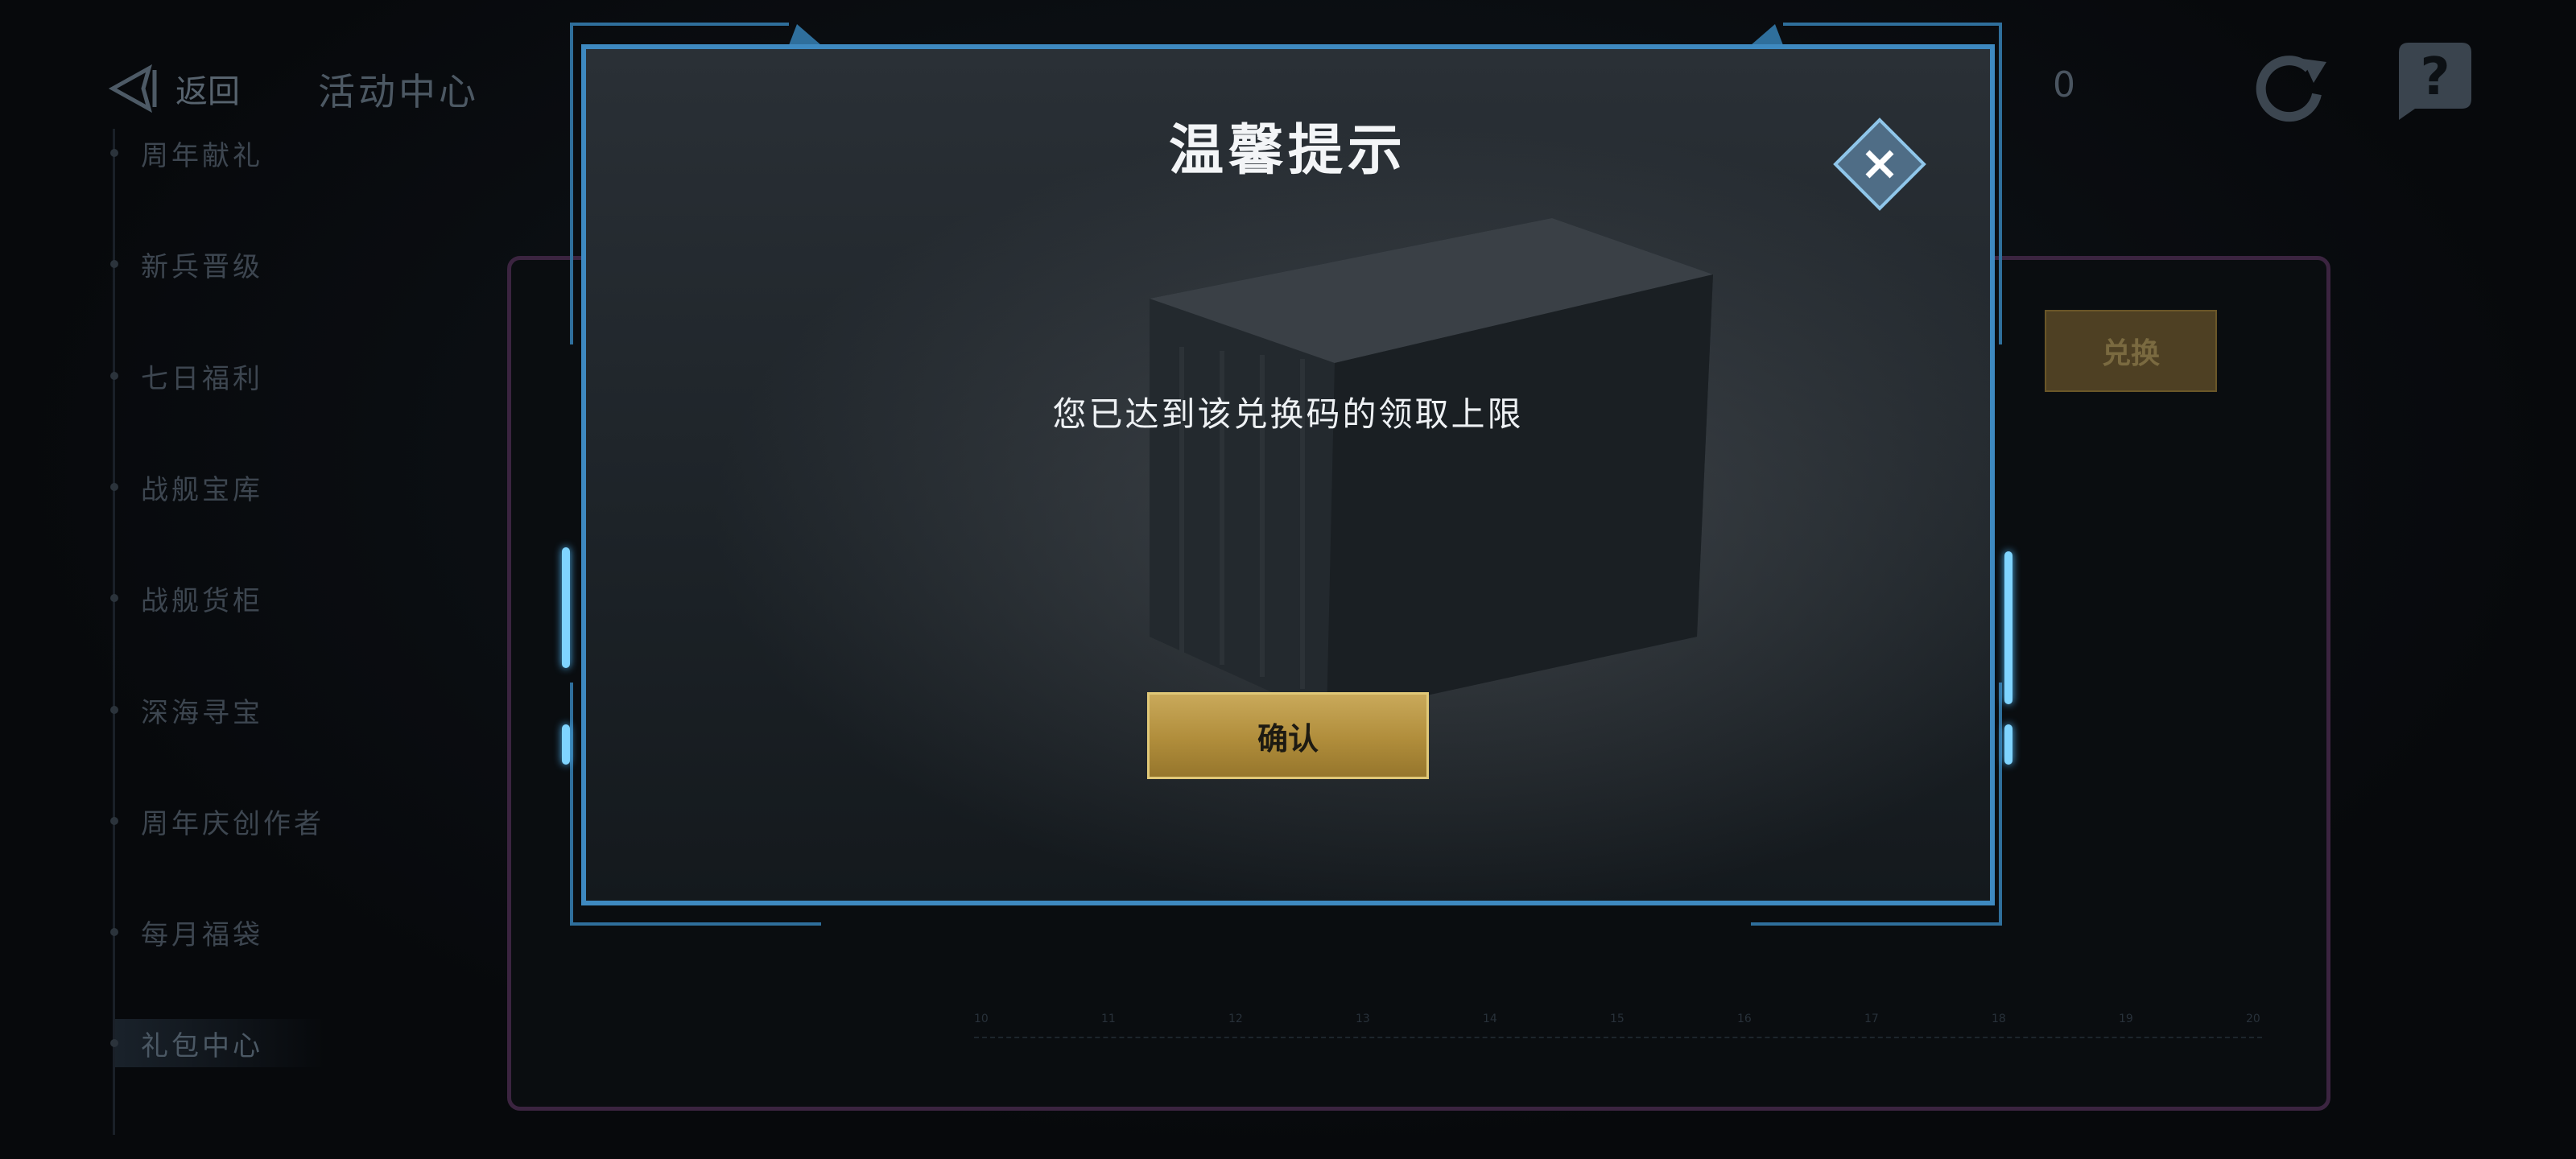 The image size is (2576, 1159). Describe the element at coordinates (1999, 1019) in the screenshot. I see `ruler-tick: 18` at that location.